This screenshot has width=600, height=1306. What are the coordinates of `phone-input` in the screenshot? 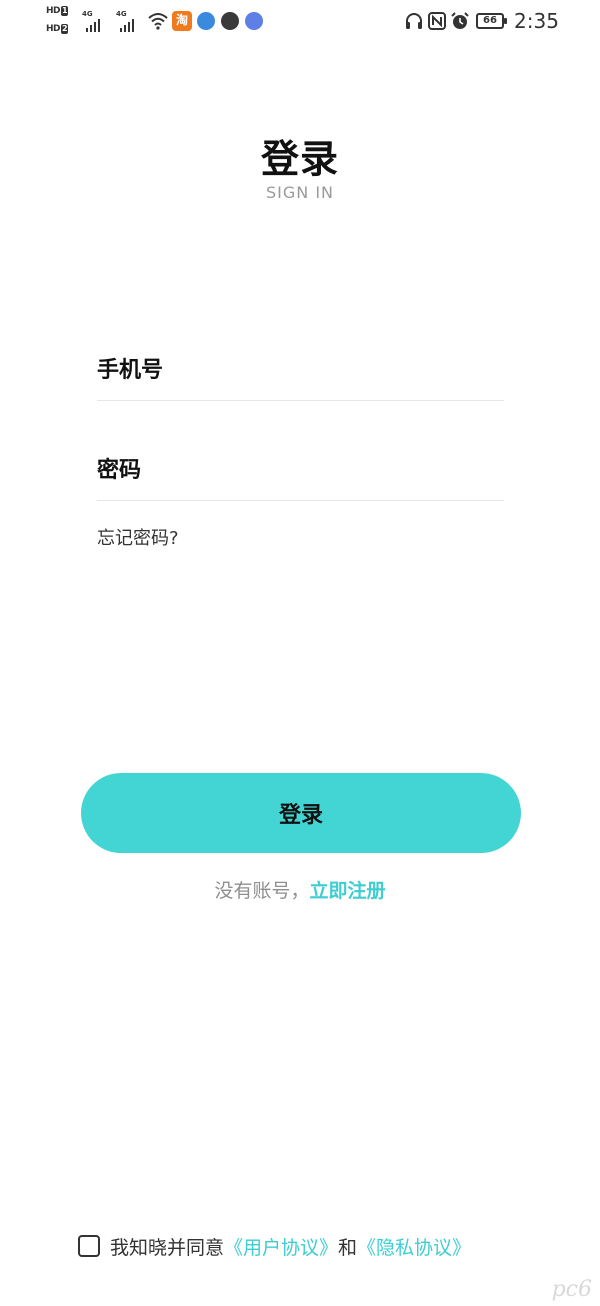 It's located at (300, 370).